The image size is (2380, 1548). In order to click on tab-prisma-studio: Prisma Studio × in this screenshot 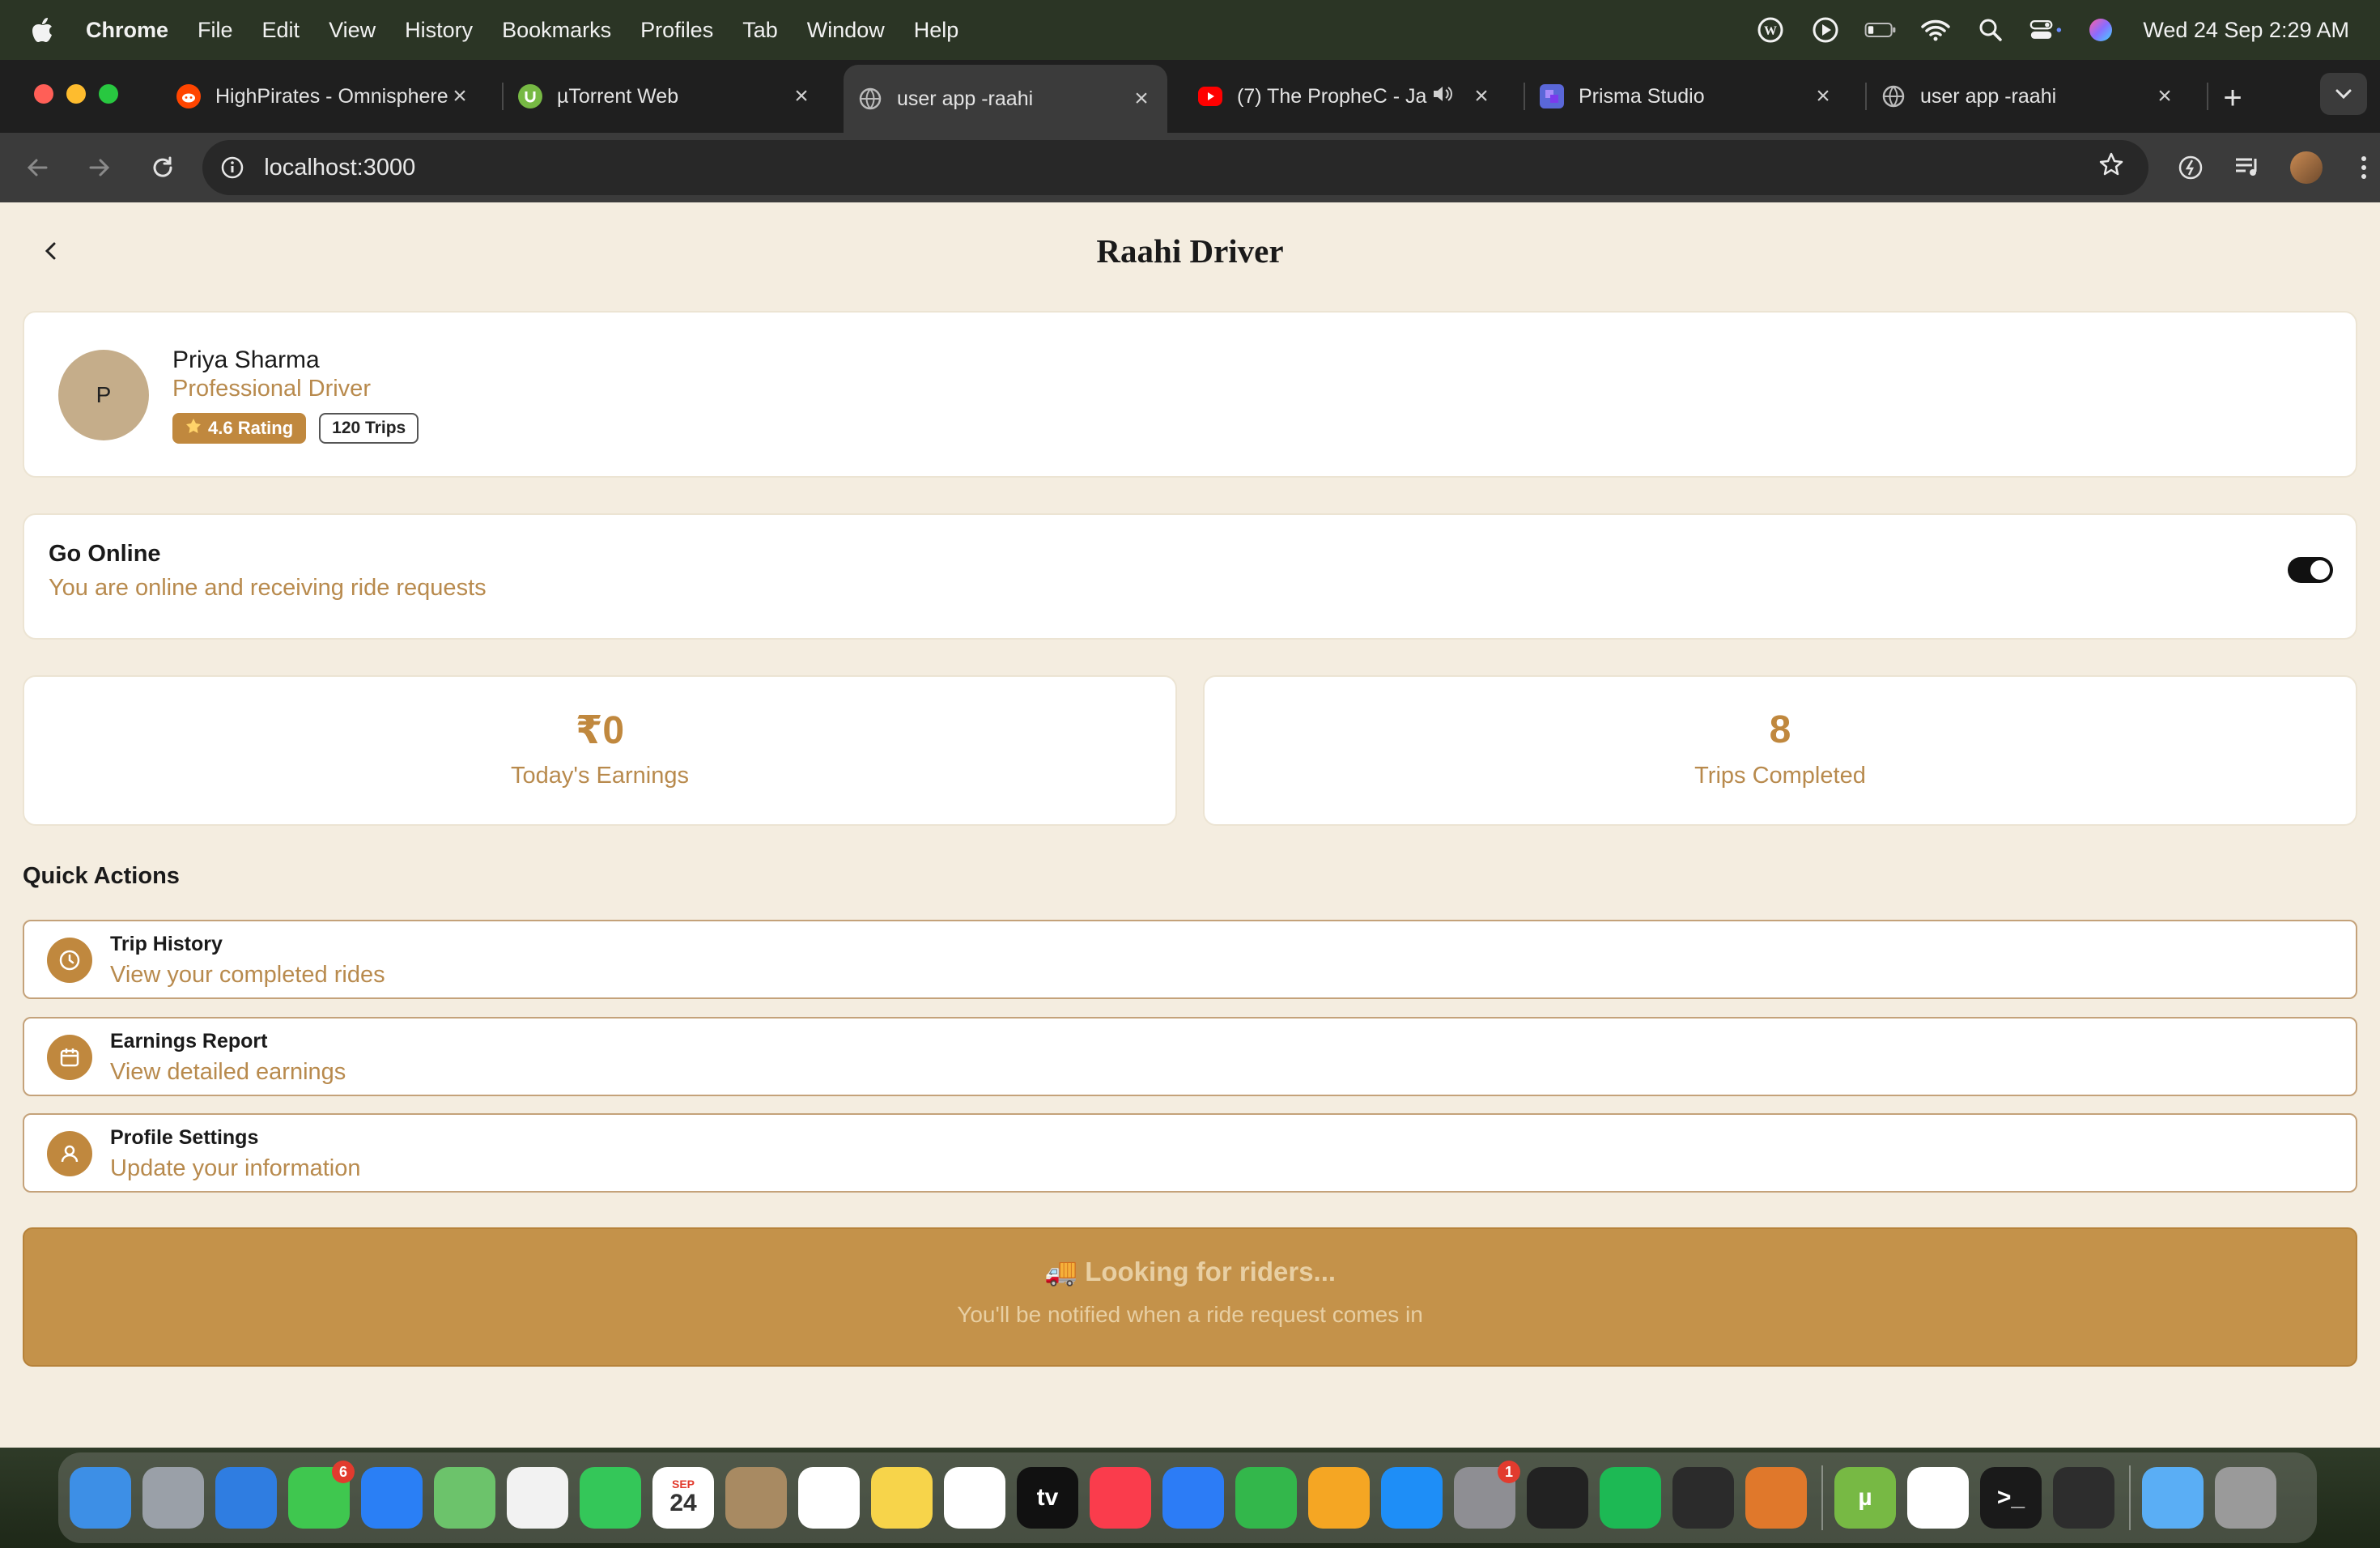, I will do `click(1687, 96)`.